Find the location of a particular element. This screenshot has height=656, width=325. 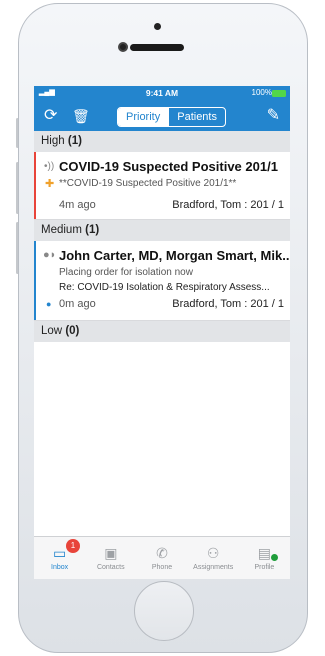

tab-label: Assignments is located at coordinates (213, 567).